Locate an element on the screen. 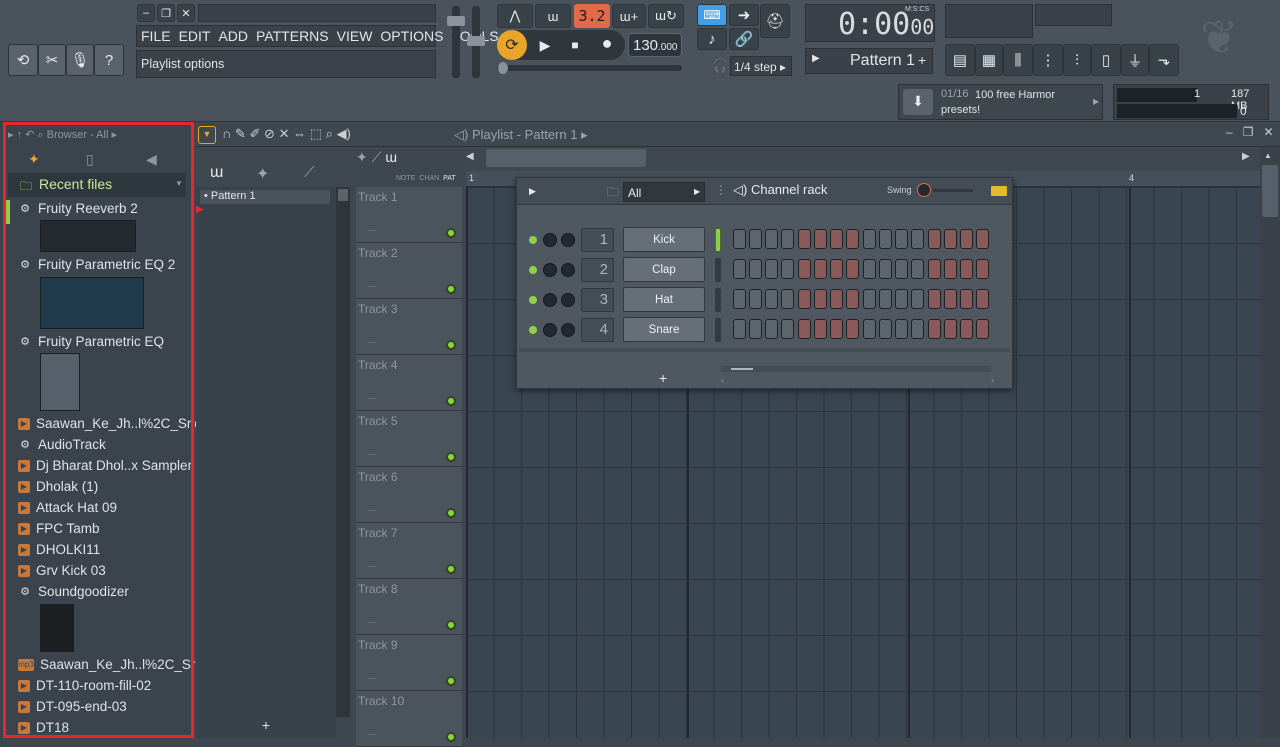 Image resolution: width=1280 pixels, height=747 pixels. metronome-icon: ⋀ is located at coordinates (515, 16).